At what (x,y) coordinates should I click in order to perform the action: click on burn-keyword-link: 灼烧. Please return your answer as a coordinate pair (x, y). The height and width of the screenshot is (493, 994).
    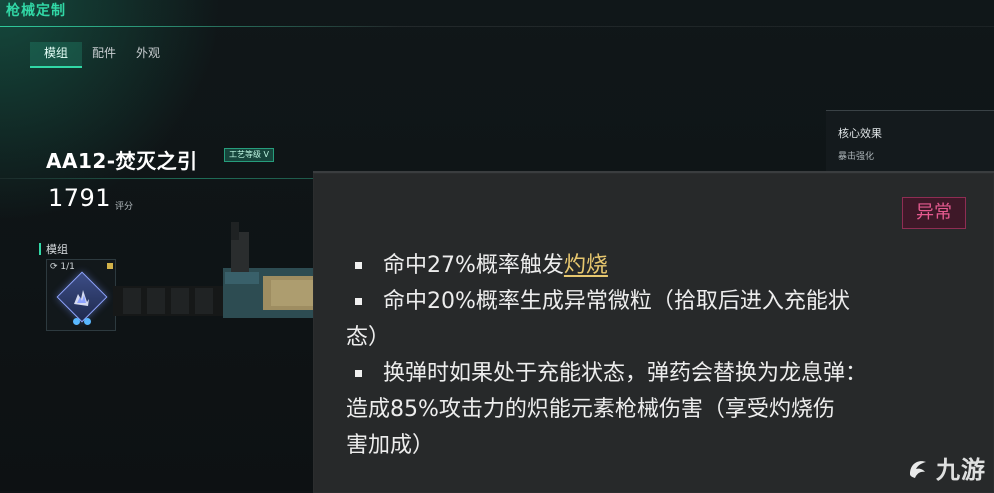
    Looking at the image, I should click on (586, 265).